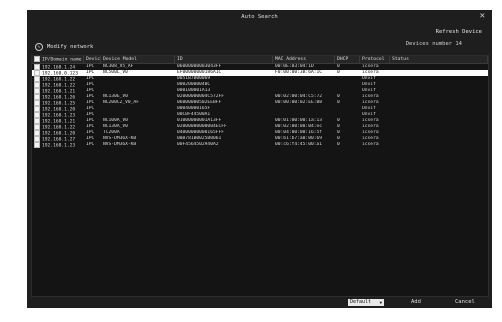 This screenshot has height=322, width=502. What do you see at coordinates (58, 59) in the screenshot?
I see `header-ip: IP/Domain name` at bounding box center [58, 59].